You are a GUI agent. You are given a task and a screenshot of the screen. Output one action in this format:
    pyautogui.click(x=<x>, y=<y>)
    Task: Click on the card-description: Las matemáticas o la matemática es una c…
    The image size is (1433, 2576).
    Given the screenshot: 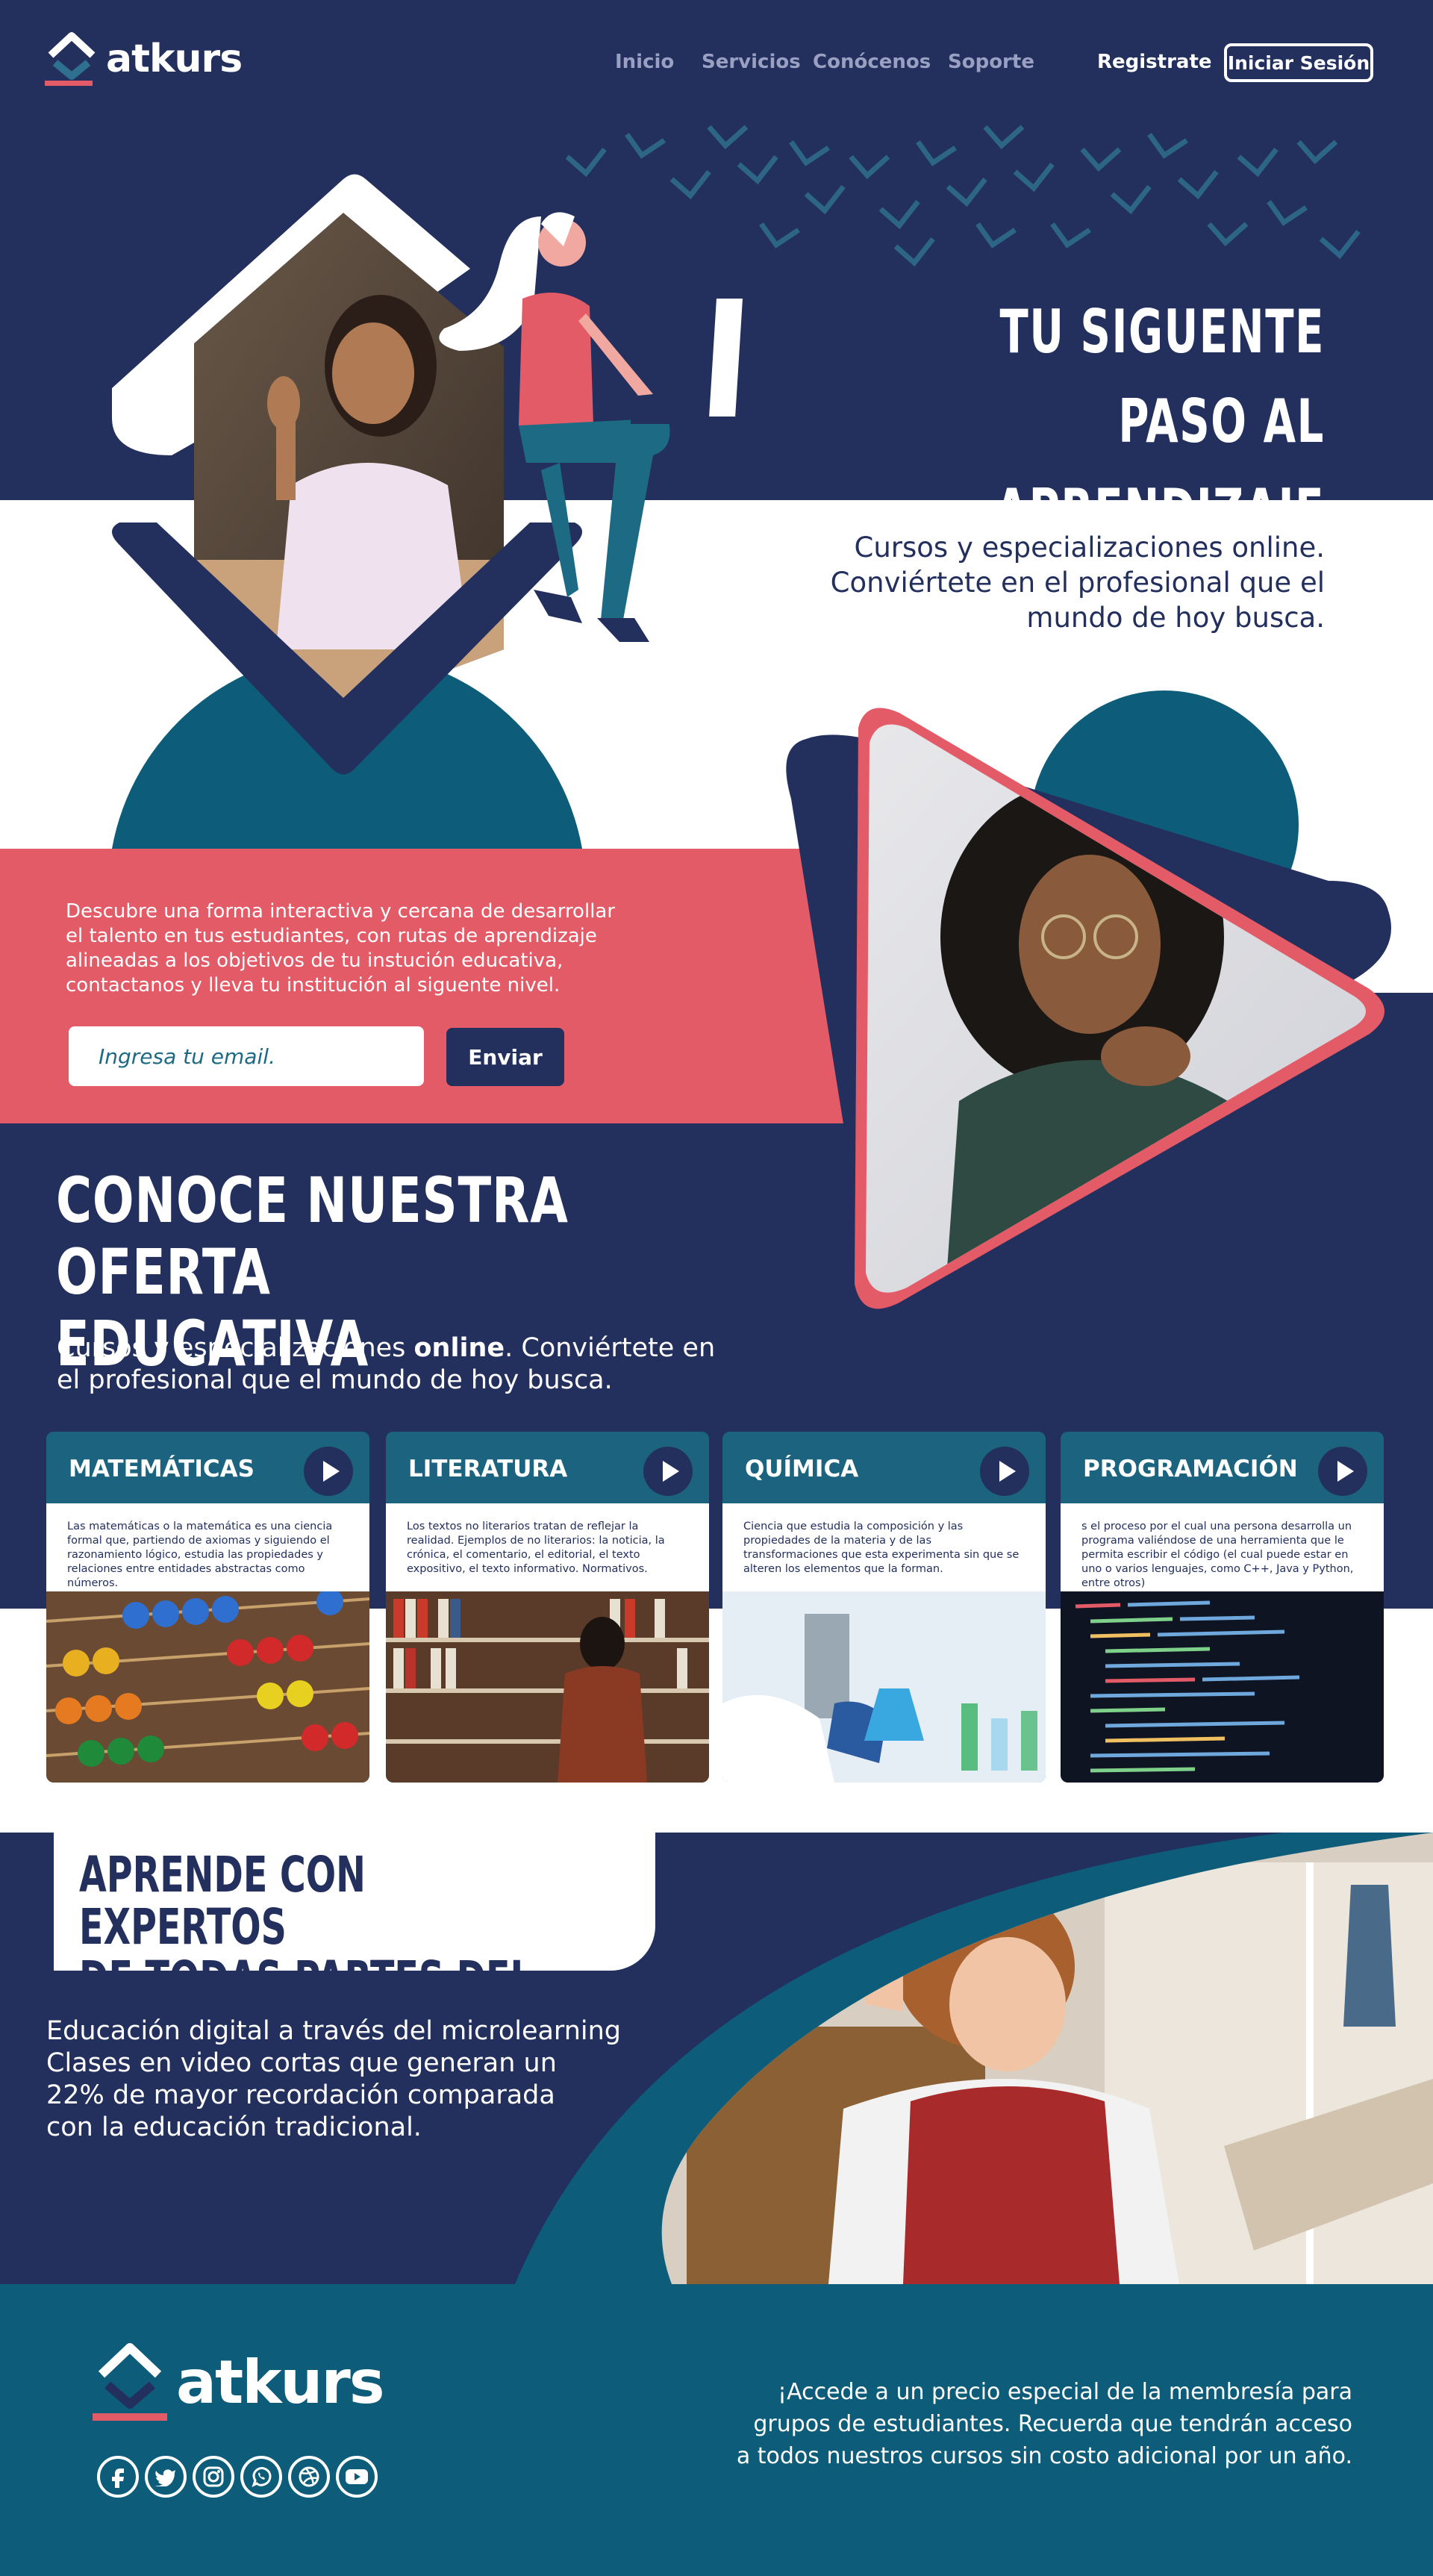 What is the action you would take?
    pyautogui.click(x=207, y=1547)
    